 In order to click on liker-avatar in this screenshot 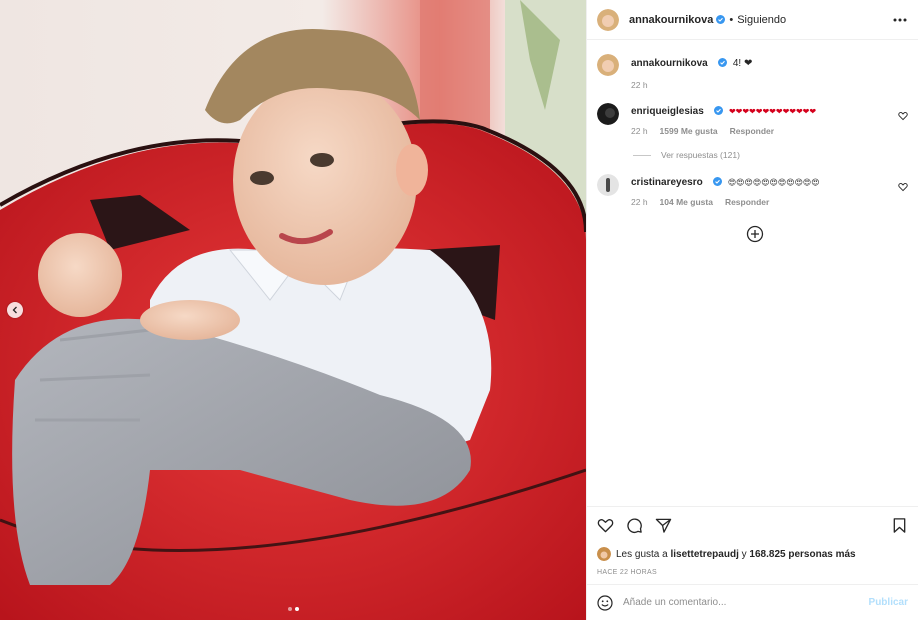, I will do `click(604, 554)`.